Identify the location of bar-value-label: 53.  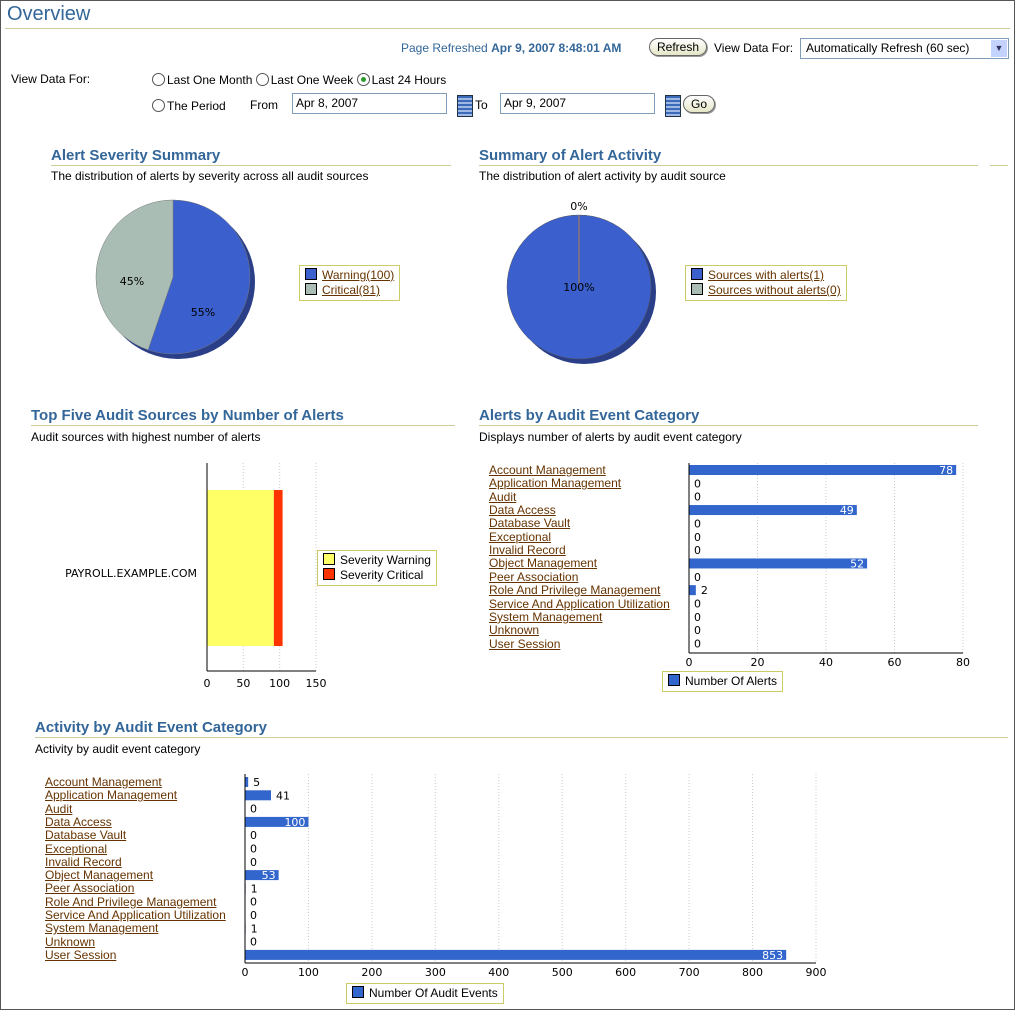
(269, 875).